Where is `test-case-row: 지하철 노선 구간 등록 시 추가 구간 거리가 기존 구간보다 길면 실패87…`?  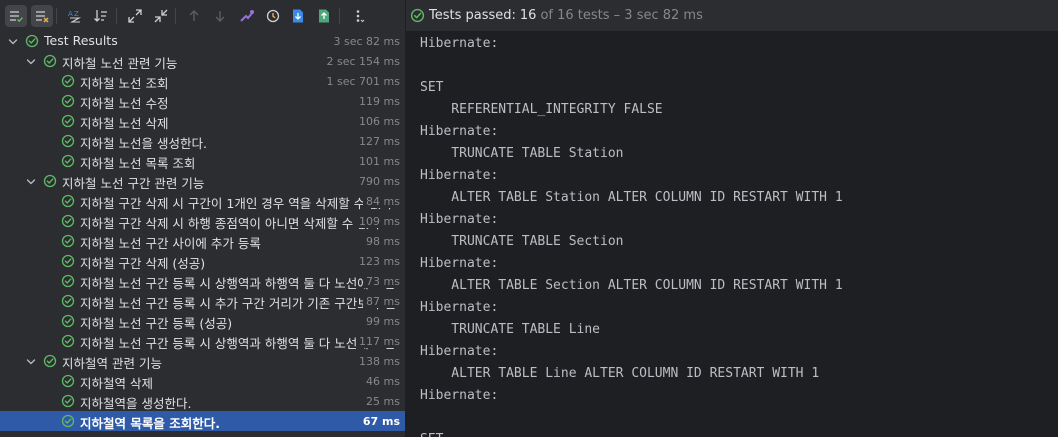 test-case-row: 지하철 노선 구간 등록 시 추가 구간 거리가 기존 구간보다 길면 실패87… is located at coordinates (202, 301).